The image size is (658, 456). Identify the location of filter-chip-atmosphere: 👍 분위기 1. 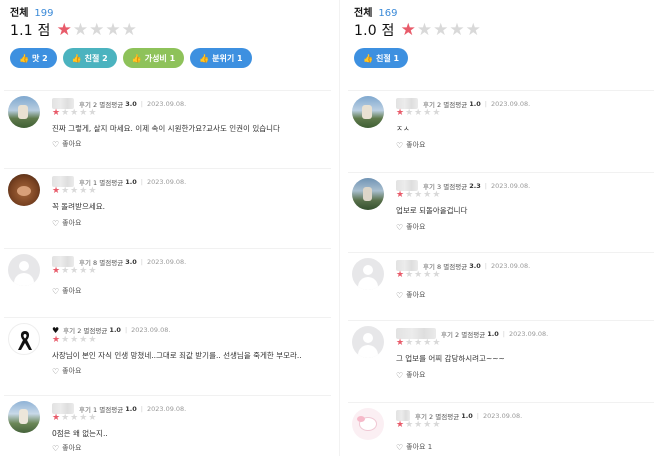
(221, 58).